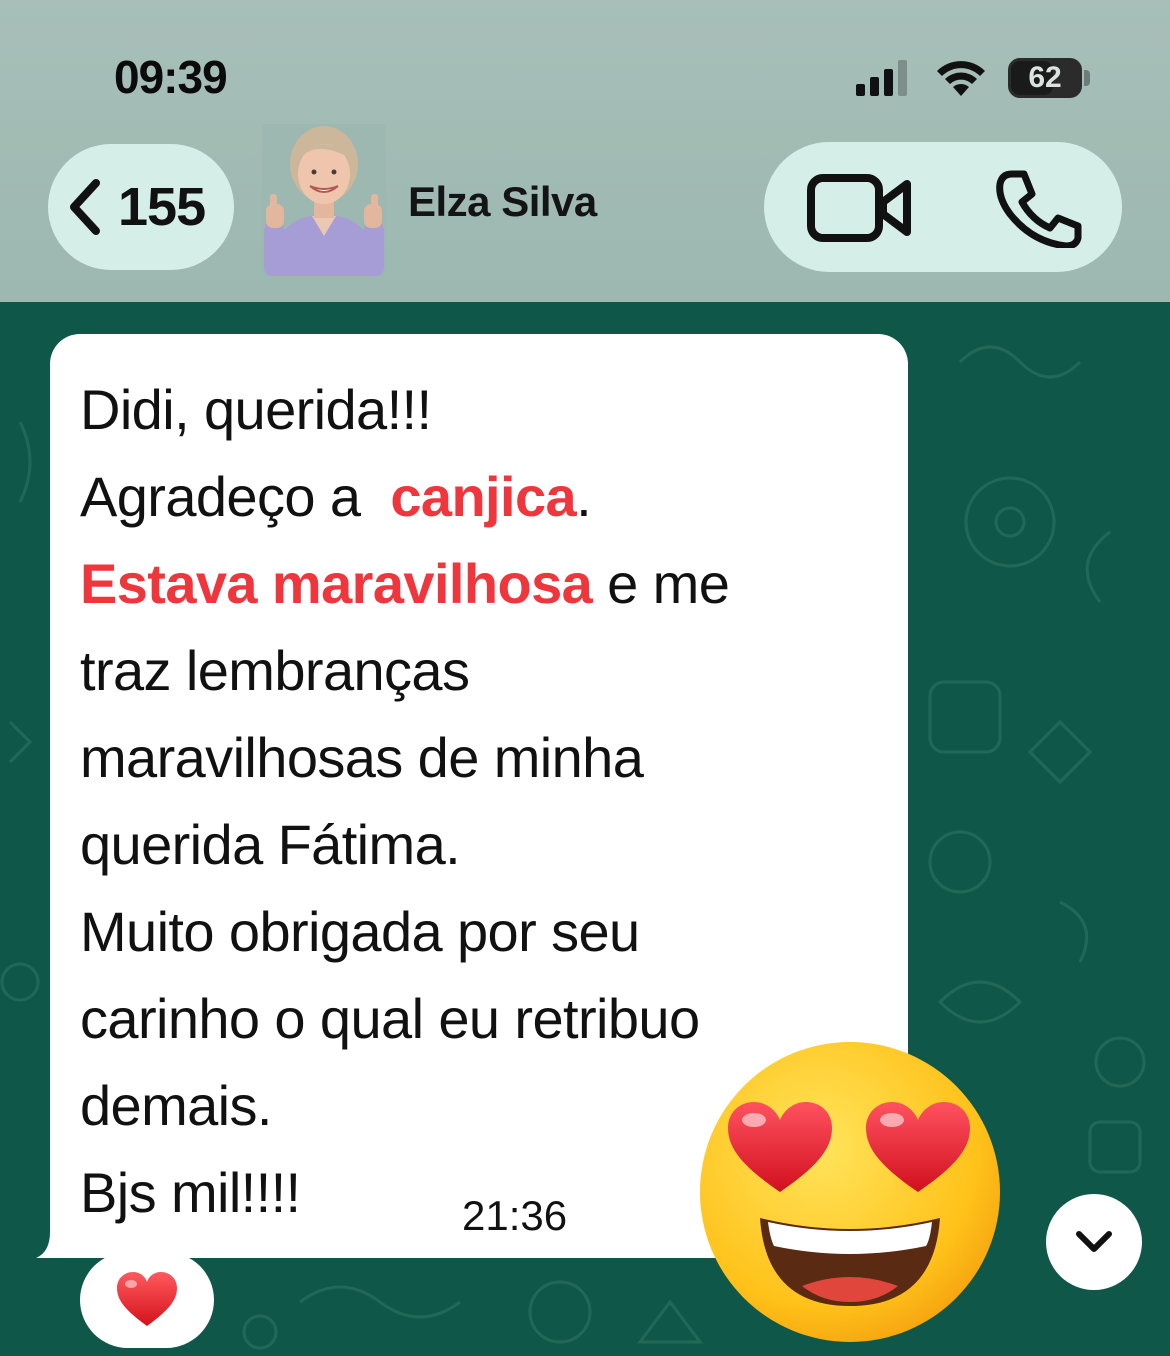  Describe the element at coordinates (360, 931) in the screenshot. I see `message-line: Muito obrigada por seu` at that location.